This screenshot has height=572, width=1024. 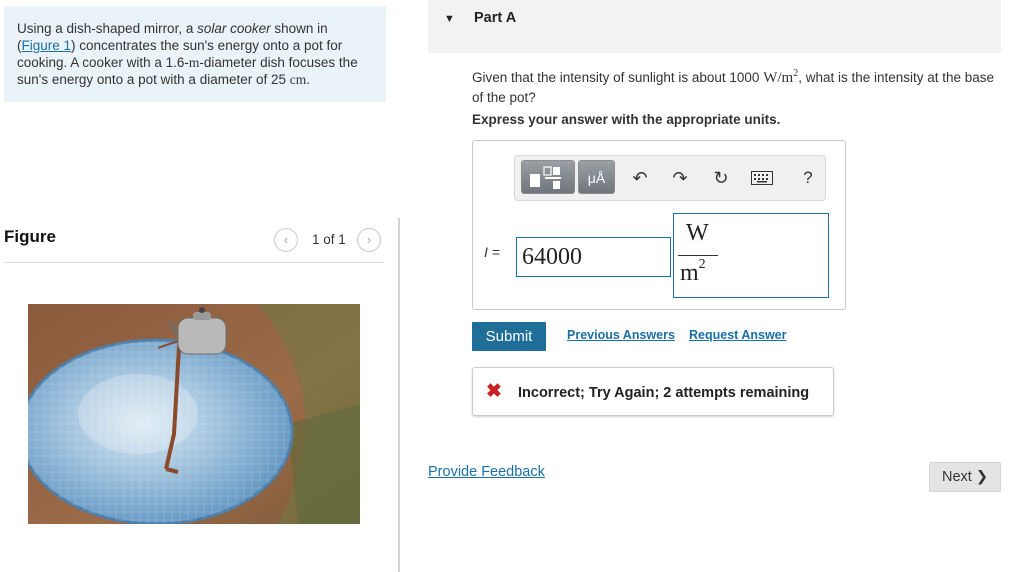 I want to click on figure-link: Figure 1, so click(x=47, y=45).